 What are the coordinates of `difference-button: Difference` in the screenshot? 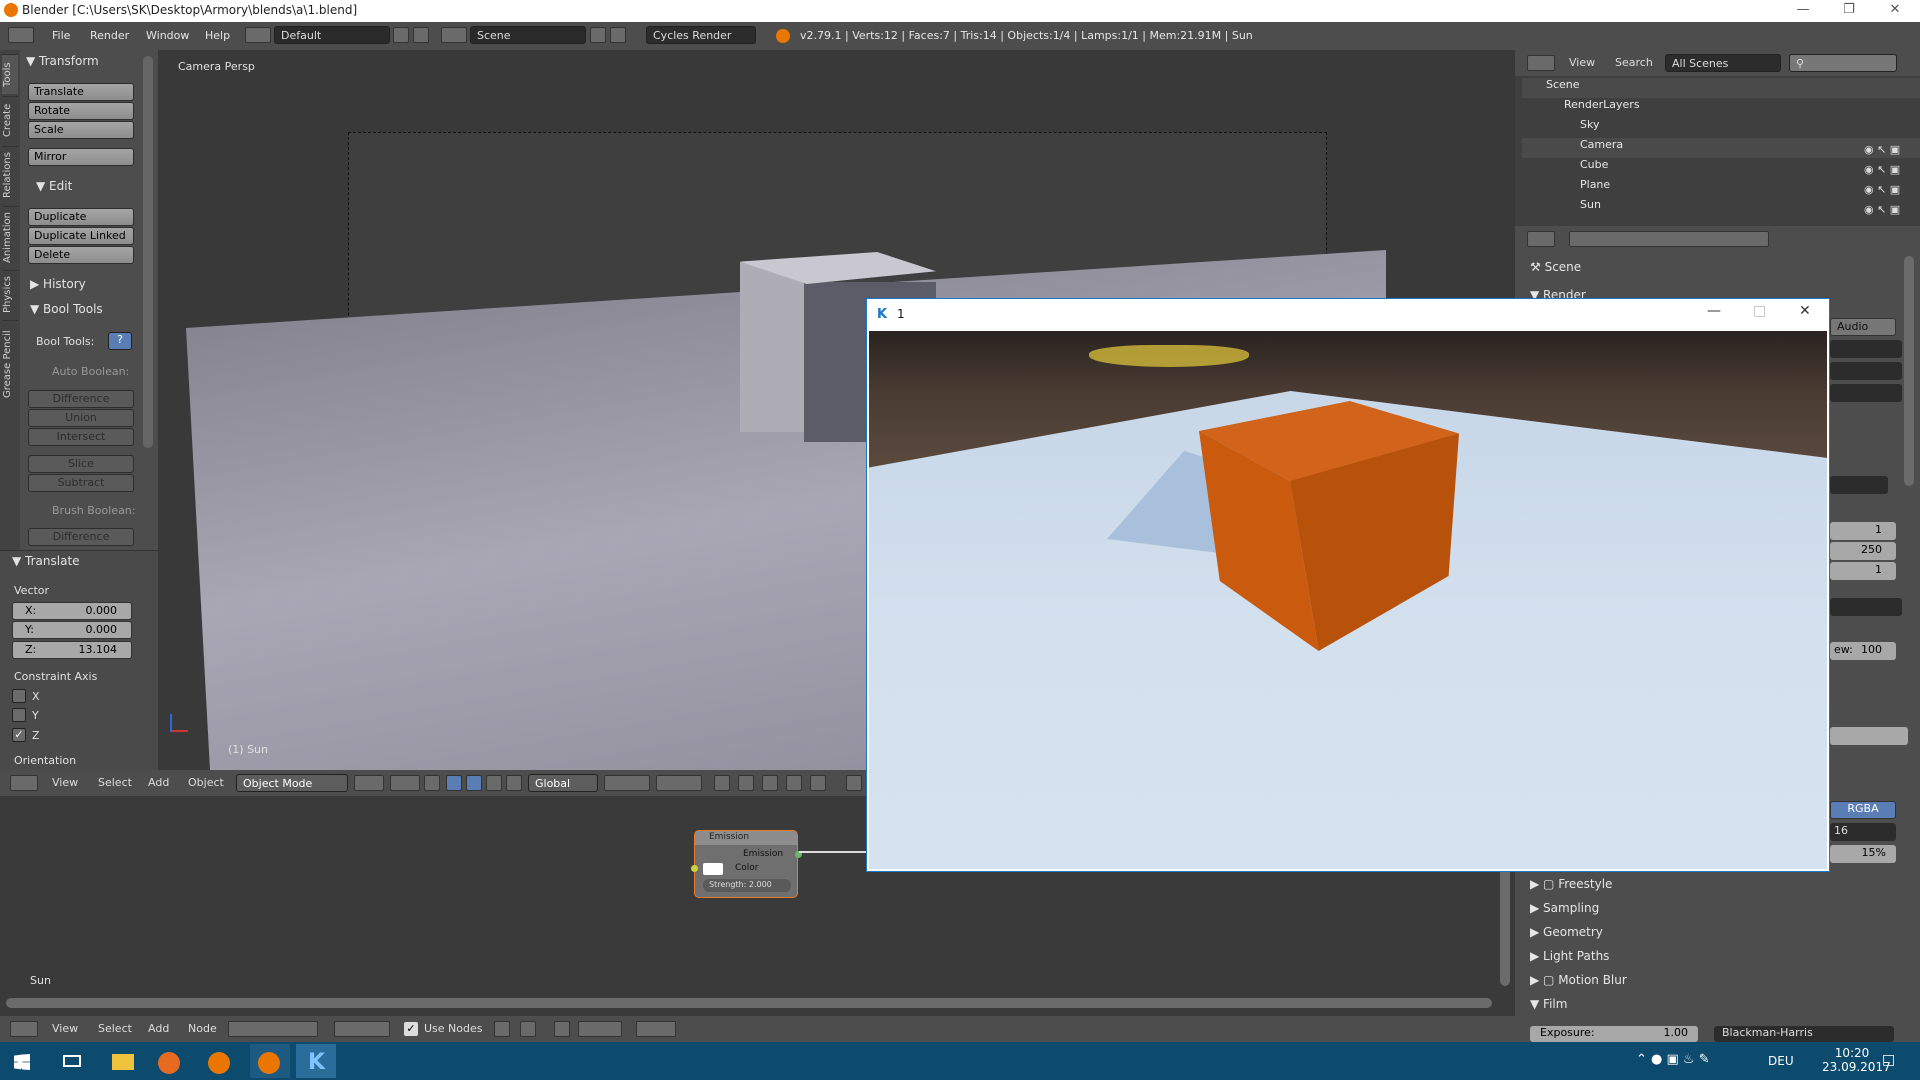 It's located at (81, 399).